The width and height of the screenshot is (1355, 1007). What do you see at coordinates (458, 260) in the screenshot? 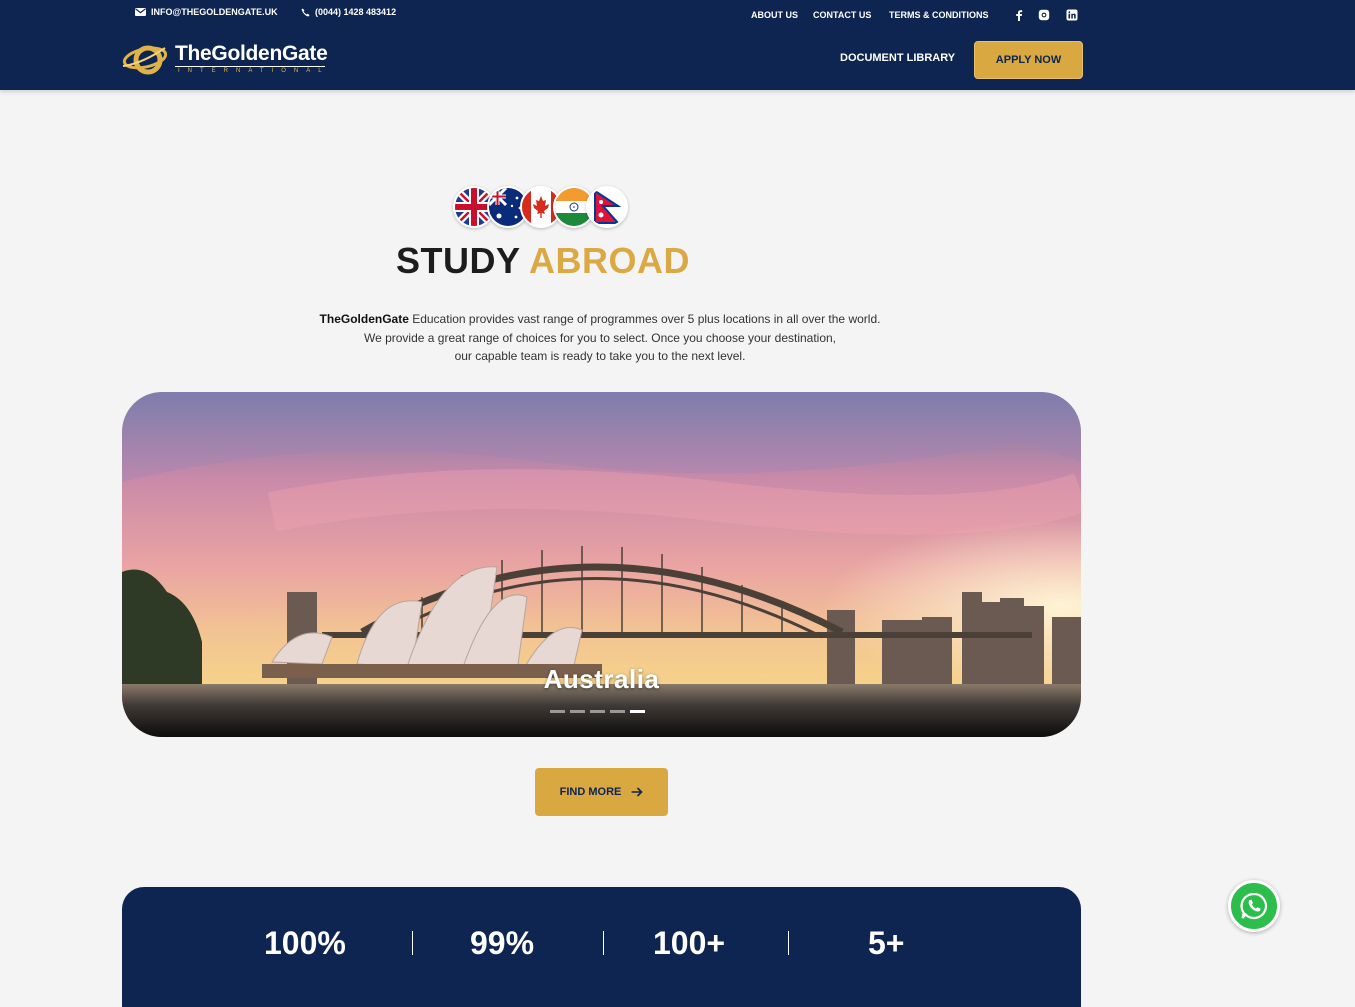
I see `title-dark-word: STUDY` at bounding box center [458, 260].